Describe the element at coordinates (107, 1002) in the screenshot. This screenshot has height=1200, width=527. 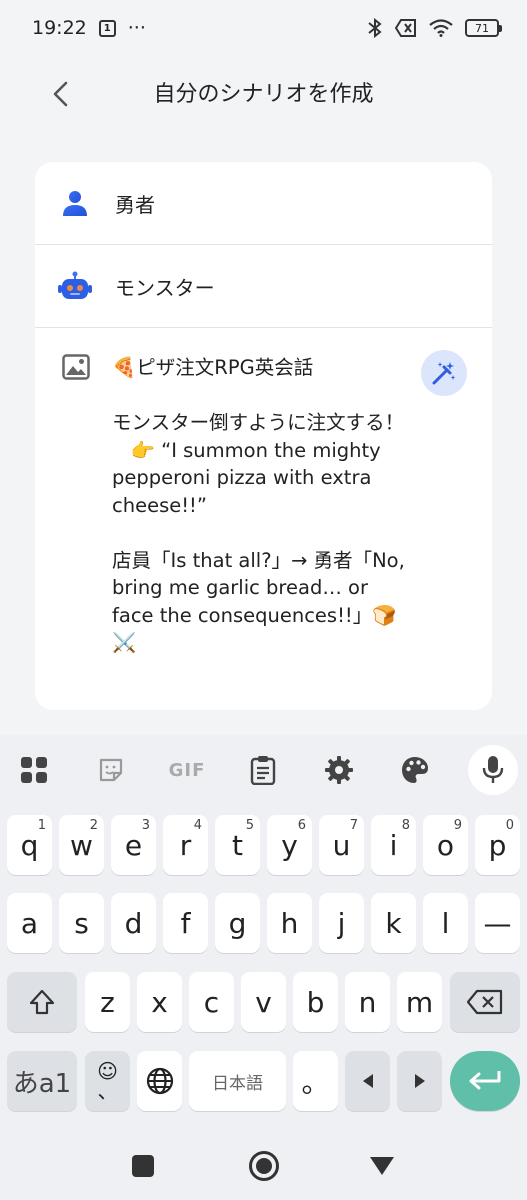
I see `key-z: z` at that location.